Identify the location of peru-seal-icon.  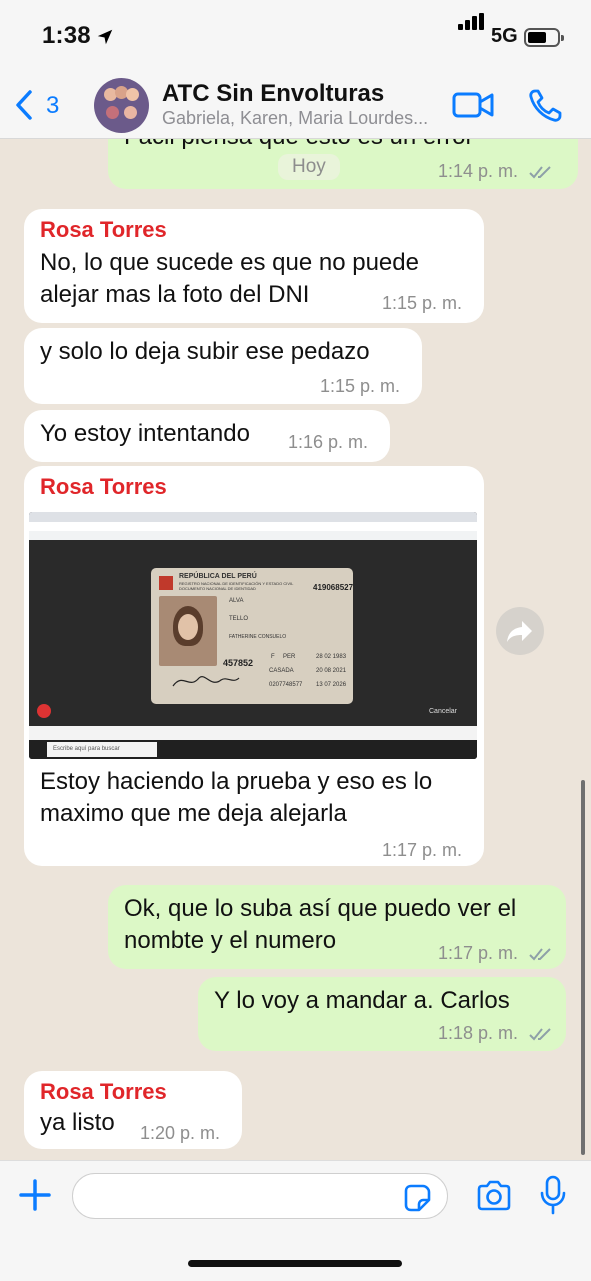
(166, 583).